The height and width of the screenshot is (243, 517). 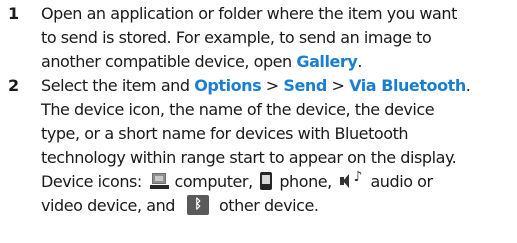 What do you see at coordinates (94, 181) in the screenshot?
I see `step-text-segment: Device icons:` at bounding box center [94, 181].